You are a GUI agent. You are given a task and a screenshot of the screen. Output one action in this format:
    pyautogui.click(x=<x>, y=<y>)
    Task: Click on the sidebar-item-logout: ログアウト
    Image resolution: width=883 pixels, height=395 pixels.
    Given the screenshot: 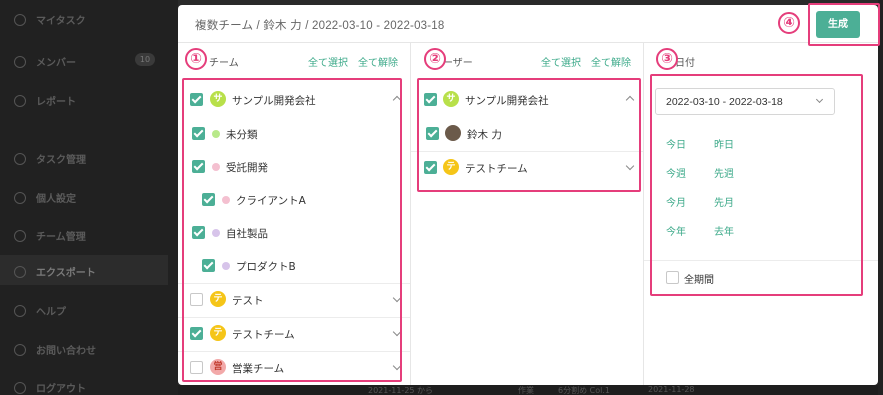 What is the action you would take?
    pyautogui.click(x=50, y=387)
    